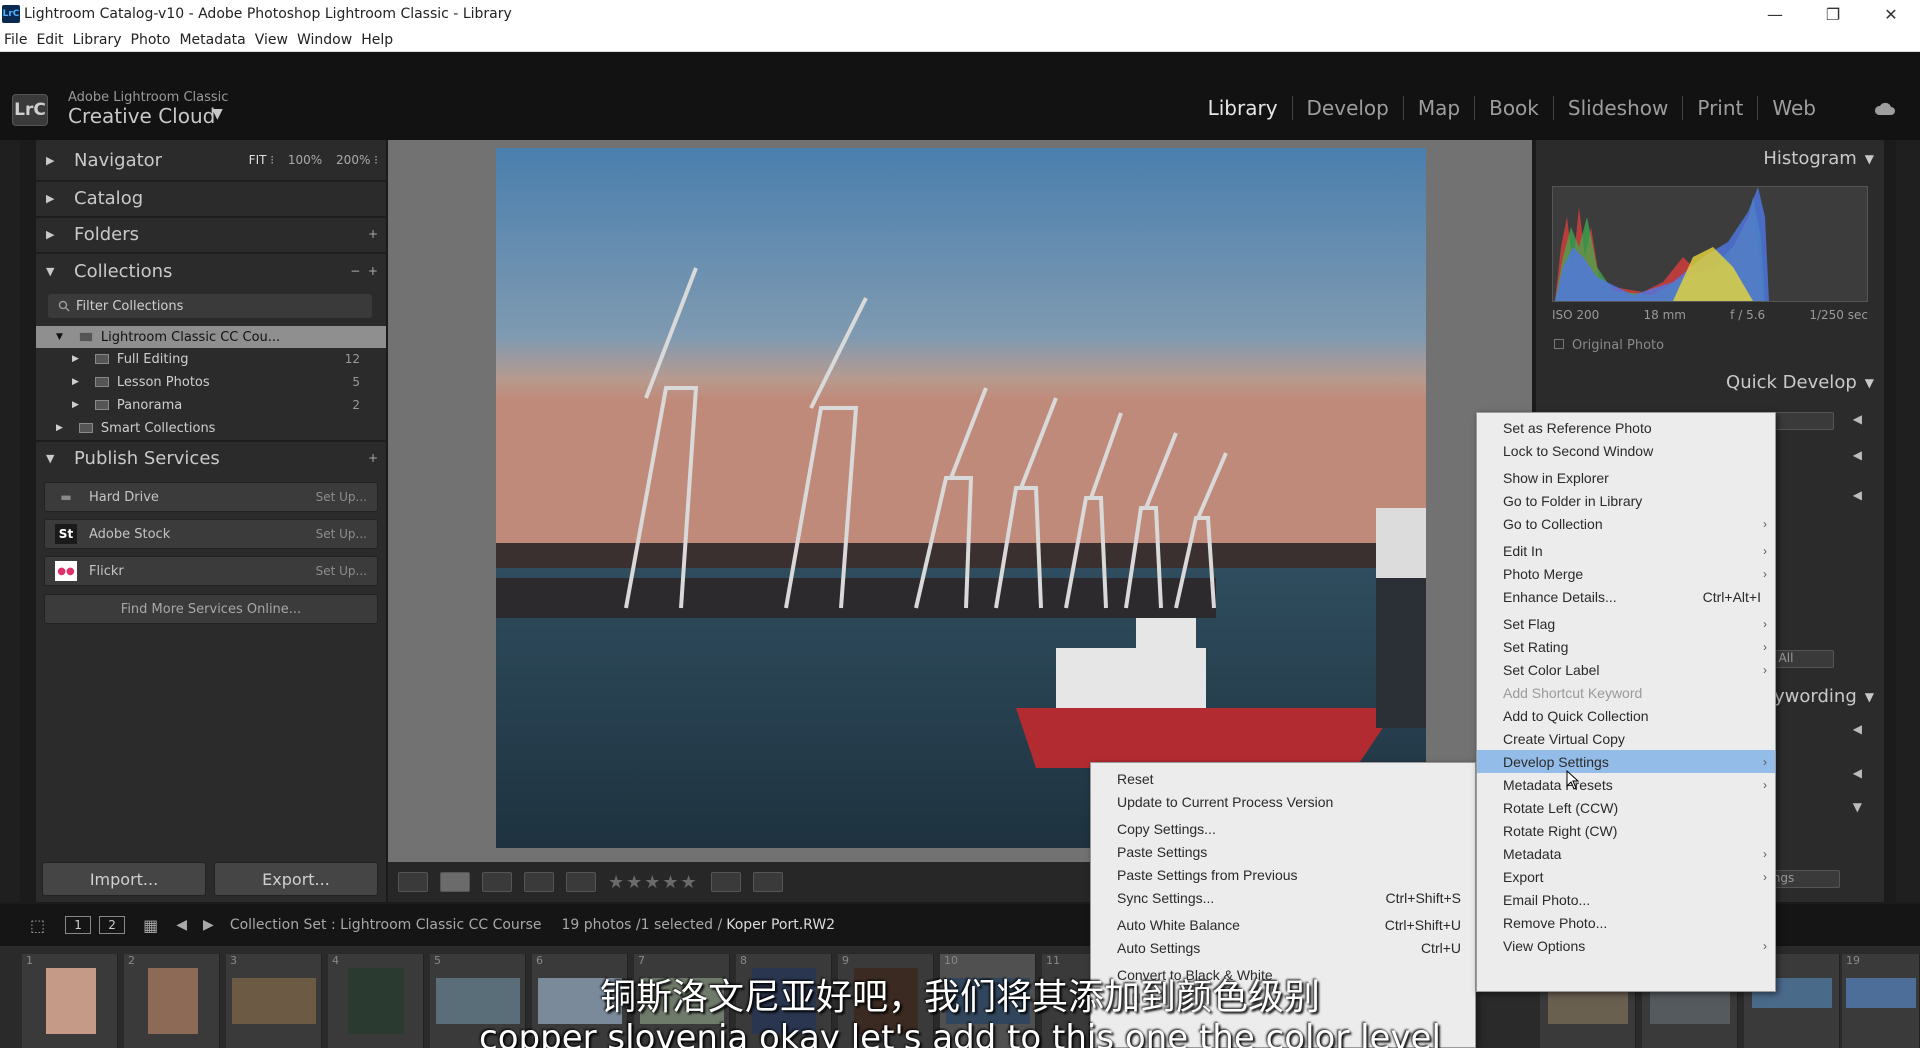 The width and height of the screenshot is (1920, 1048). What do you see at coordinates (497, 882) in the screenshot?
I see `compare-view-button` at bounding box center [497, 882].